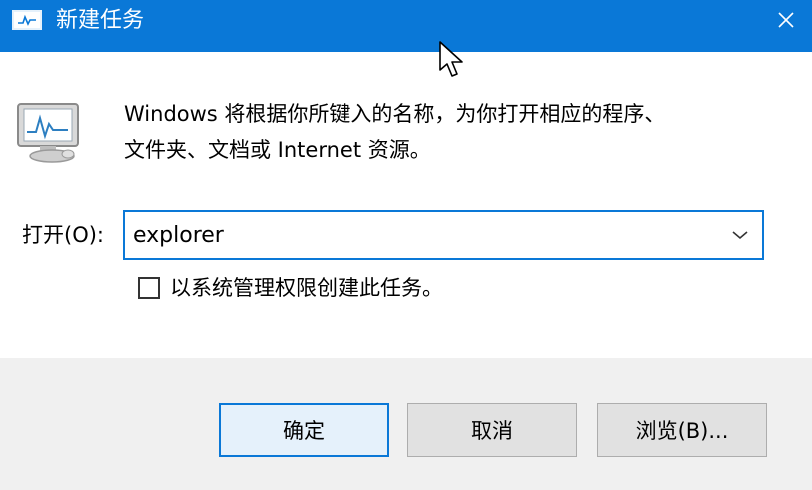  Describe the element at coordinates (149, 288) in the screenshot. I see `admin-checkbox` at that location.